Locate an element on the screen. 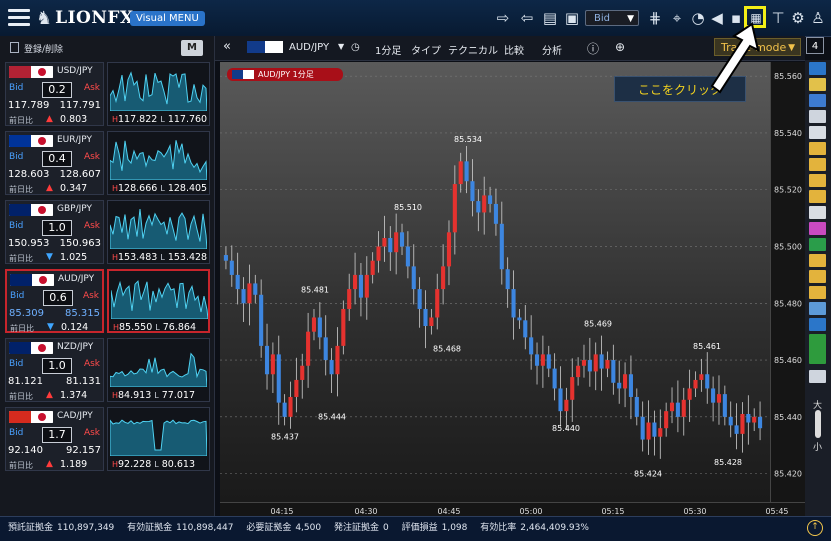 The height and width of the screenshot is (541, 831). chart-pair-select: AUD/JPY is located at coordinates (309, 47).